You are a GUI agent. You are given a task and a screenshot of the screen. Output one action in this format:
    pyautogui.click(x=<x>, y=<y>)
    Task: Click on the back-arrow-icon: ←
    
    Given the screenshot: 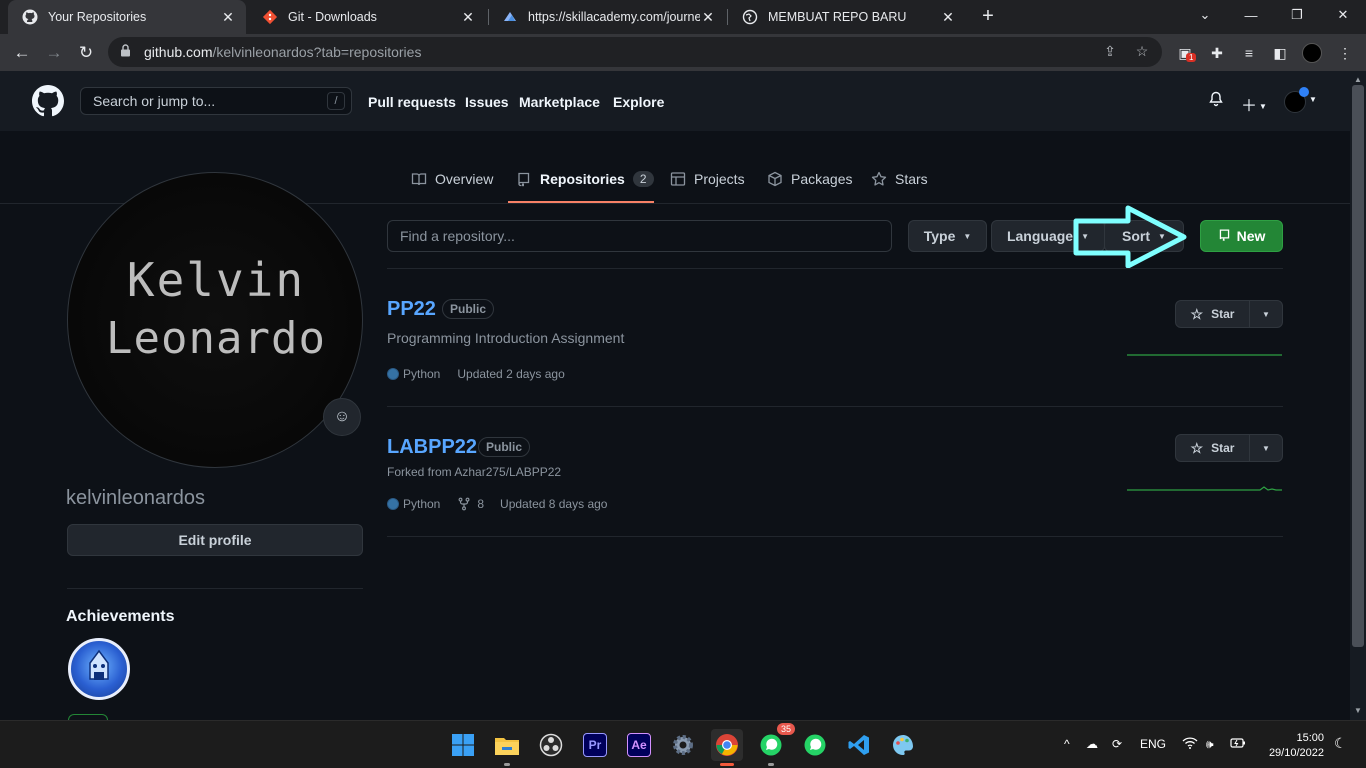 What is the action you would take?
    pyautogui.click(x=22, y=53)
    